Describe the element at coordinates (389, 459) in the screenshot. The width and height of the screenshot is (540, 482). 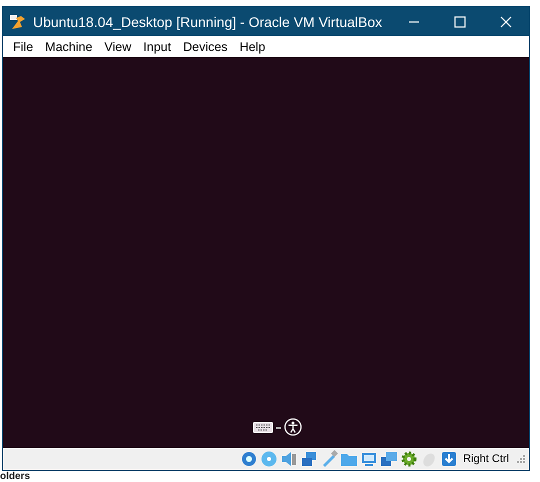
I see `windows-icon` at that location.